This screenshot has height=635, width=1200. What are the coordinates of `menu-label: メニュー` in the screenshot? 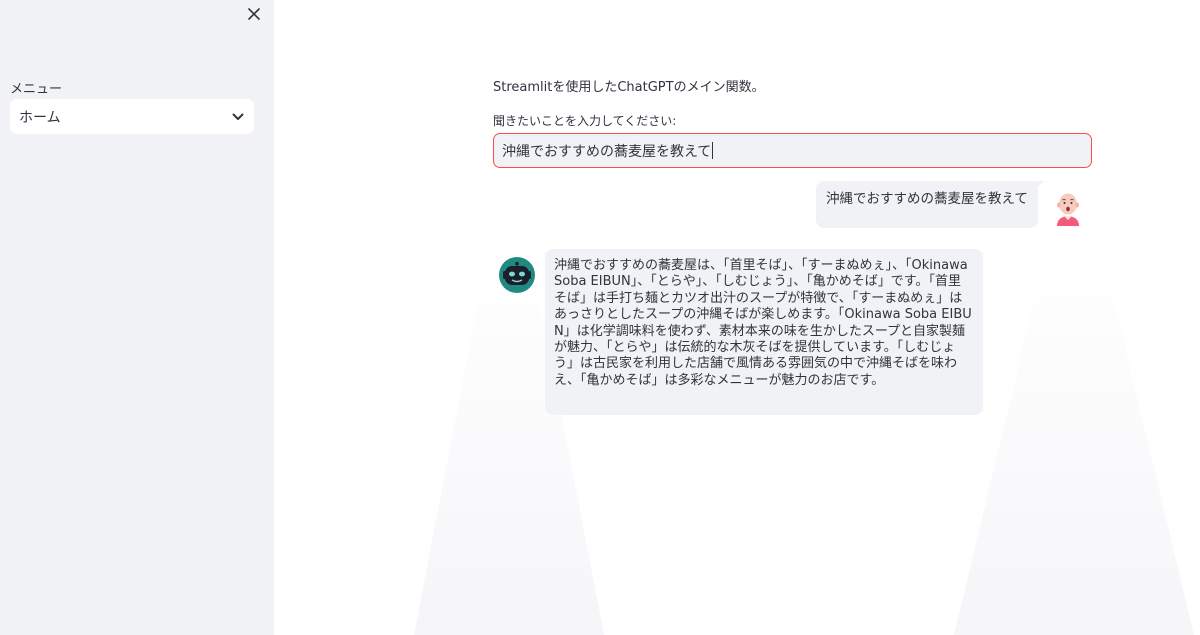 It's located at (36, 89).